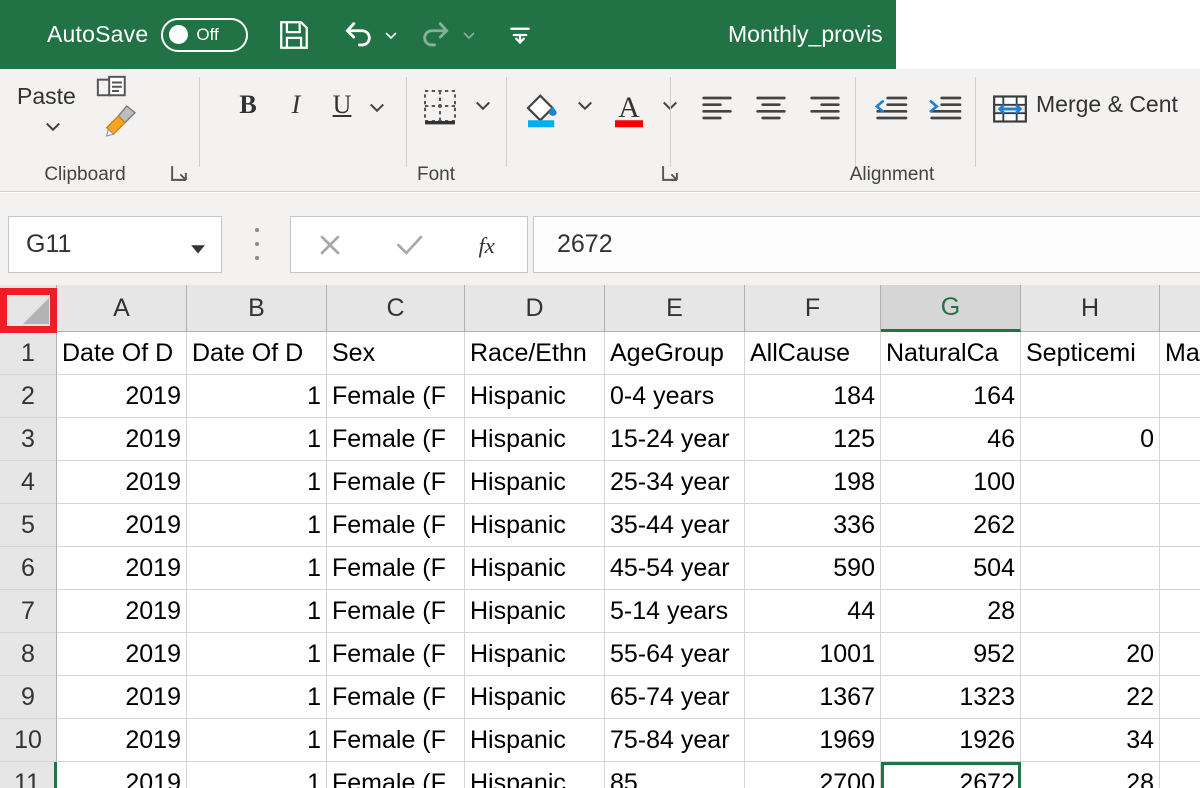 The height and width of the screenshot is (788, 1200). I want to click on enter-icon, so click(409, 244).